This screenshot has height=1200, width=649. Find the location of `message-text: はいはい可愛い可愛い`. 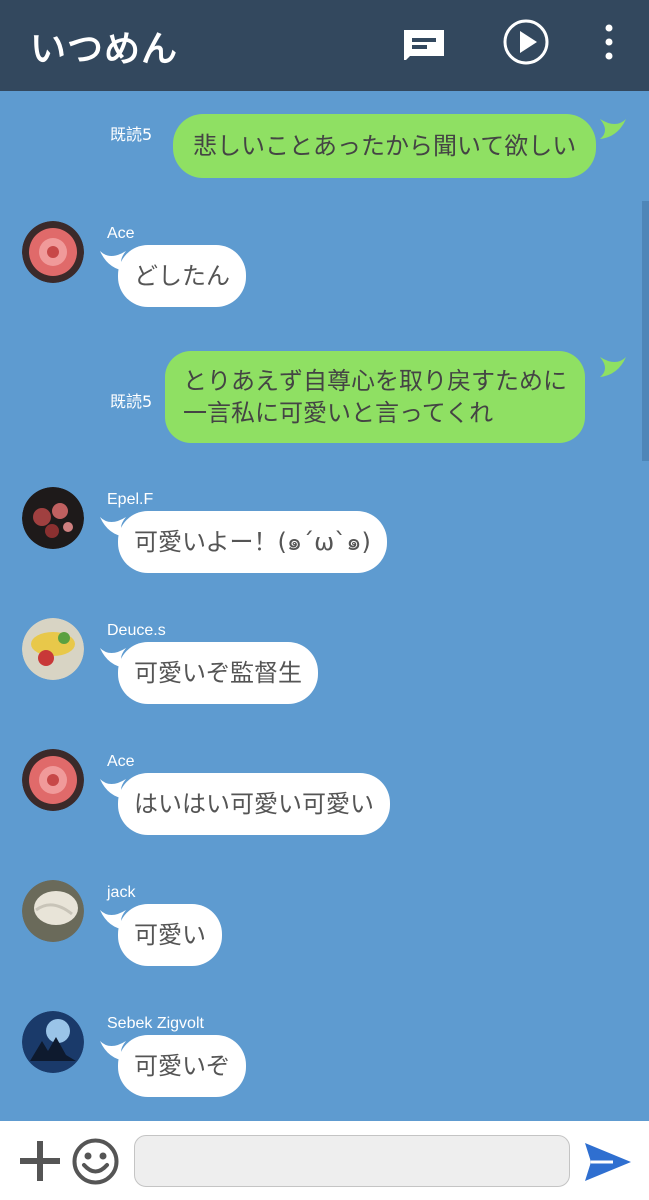

message-text: はいはい可愛い可愛い is located at coordinates (254, 804).